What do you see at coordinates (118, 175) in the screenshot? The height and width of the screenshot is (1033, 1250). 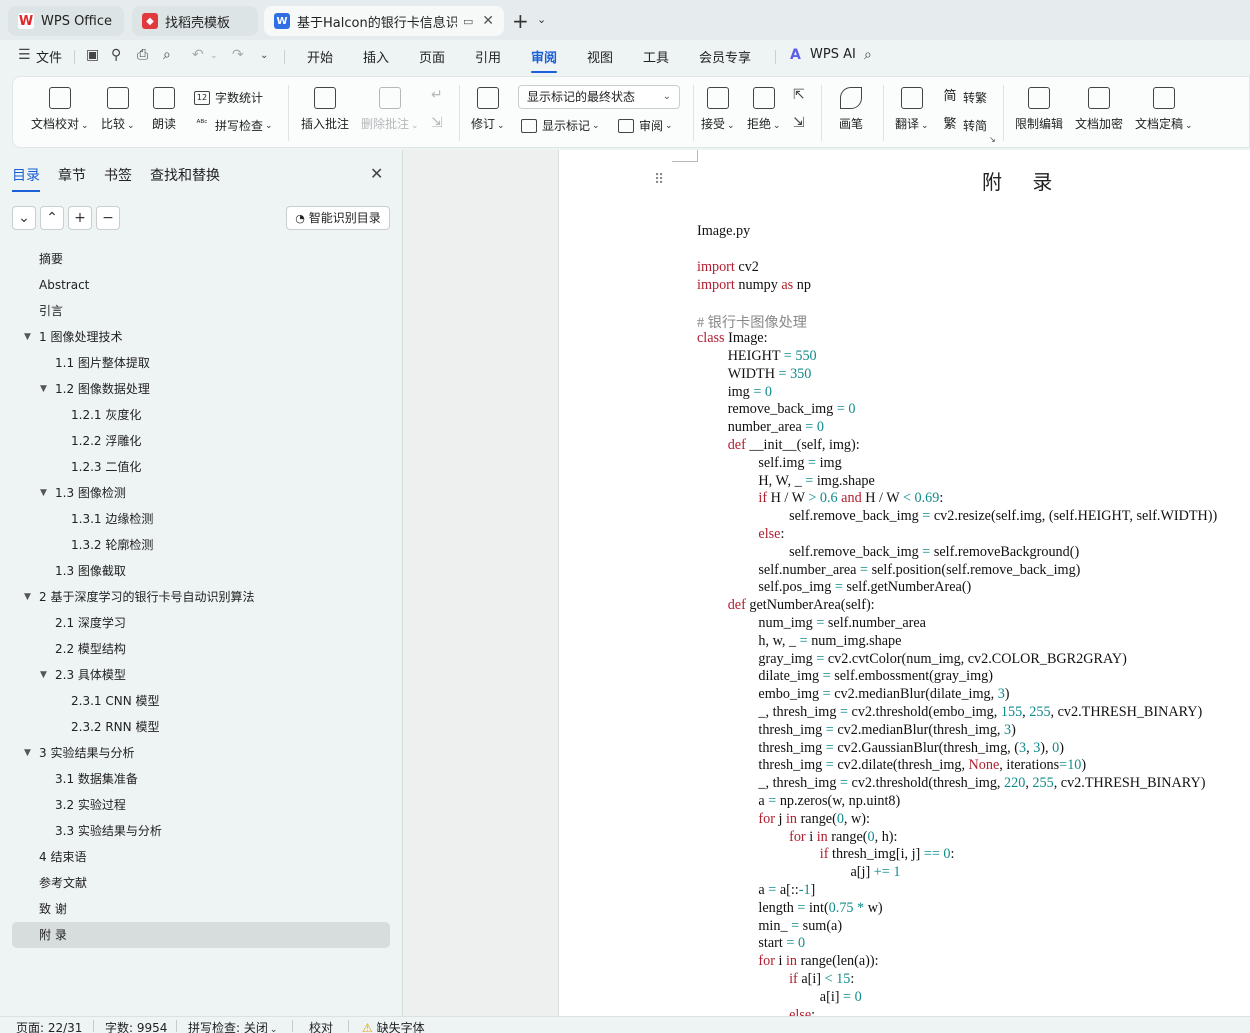 I see `tab-bookmarks: 书签` at bounding box center [118, 175].